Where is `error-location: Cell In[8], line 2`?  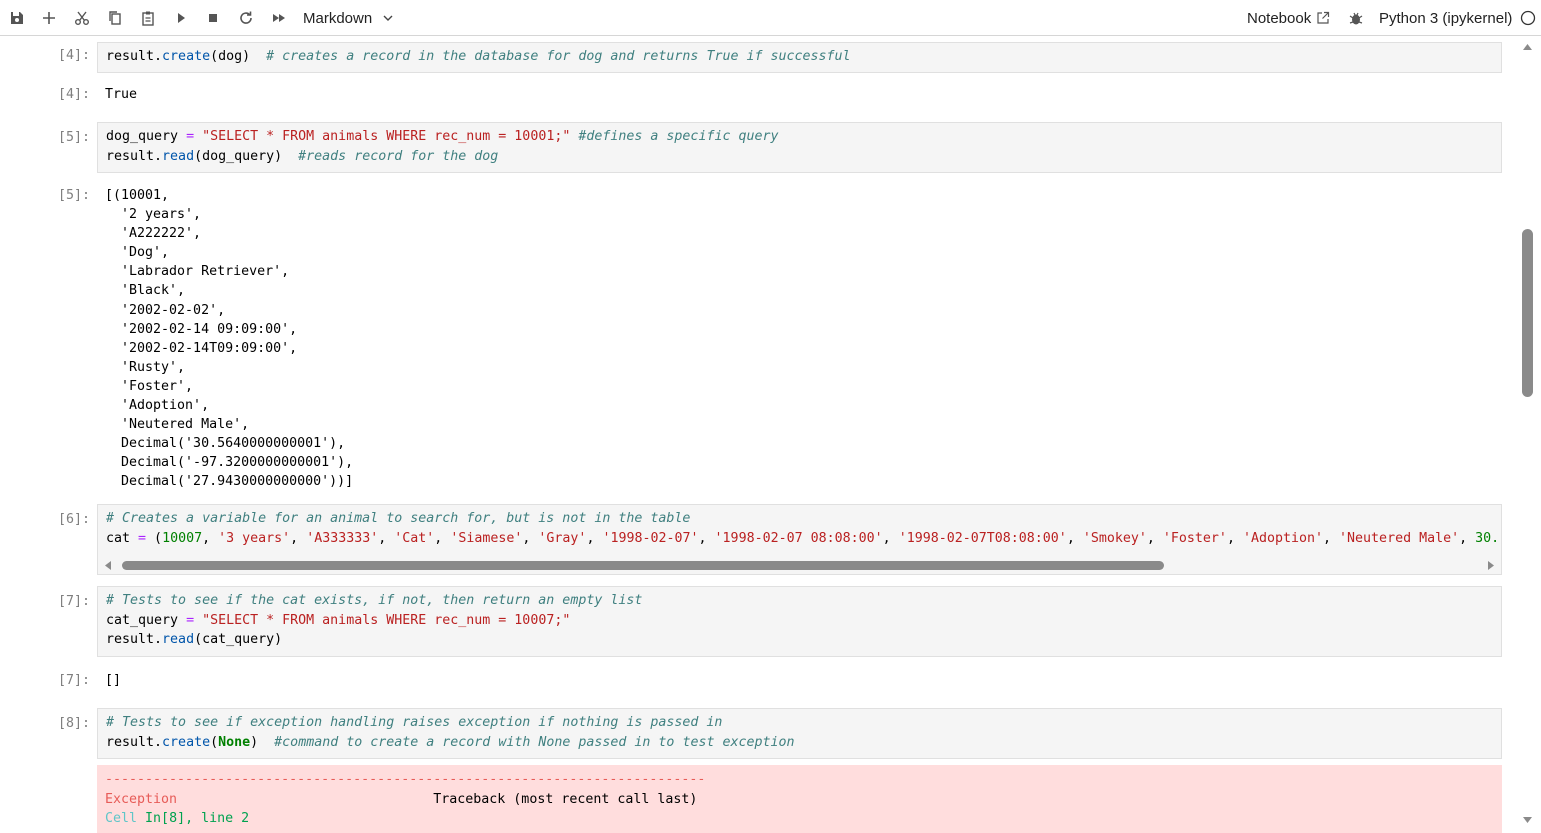 error-location: Cell In[8], line 2 is located at coordinates (177, 818).